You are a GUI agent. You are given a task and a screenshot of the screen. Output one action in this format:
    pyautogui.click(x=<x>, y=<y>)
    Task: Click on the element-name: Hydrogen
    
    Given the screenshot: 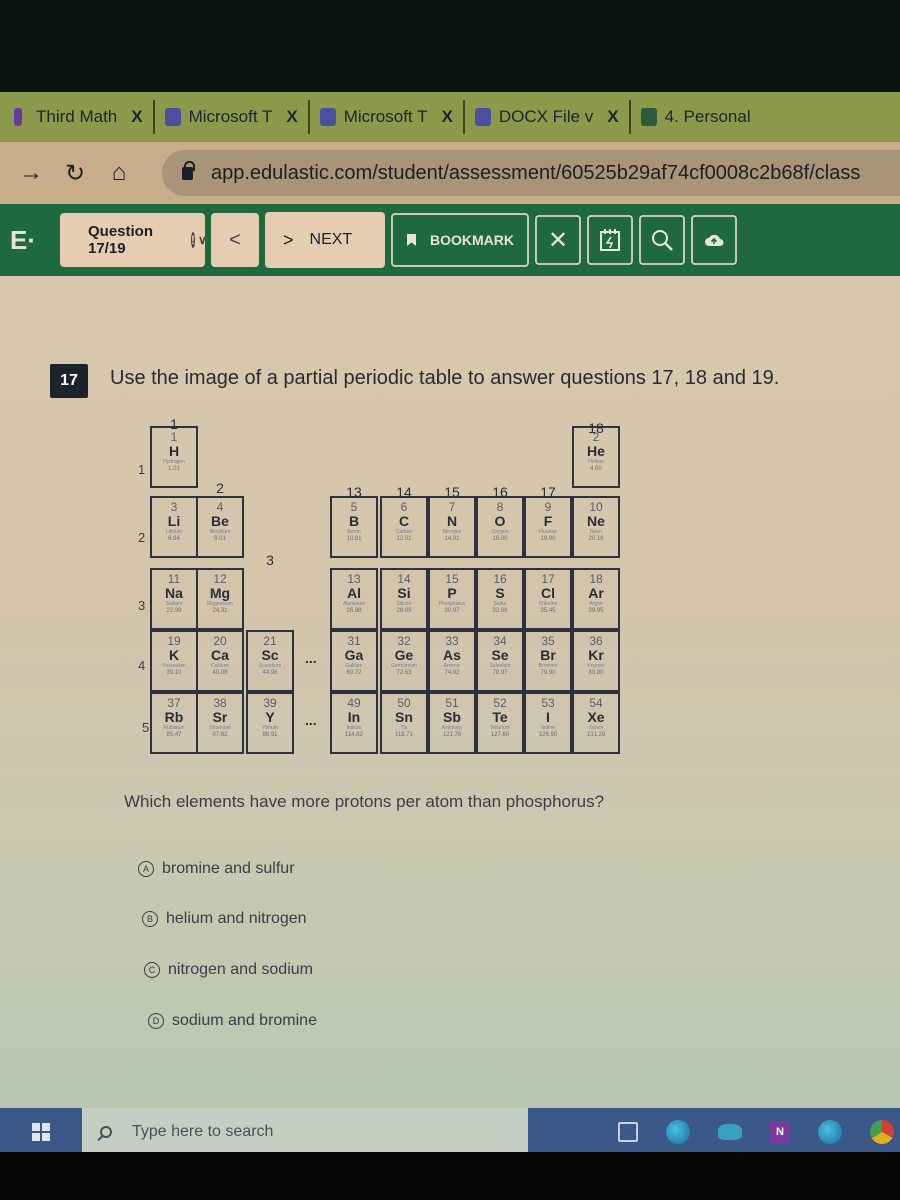 What is the action you would take?
    pyautogui.click(x=174, y=462)
    